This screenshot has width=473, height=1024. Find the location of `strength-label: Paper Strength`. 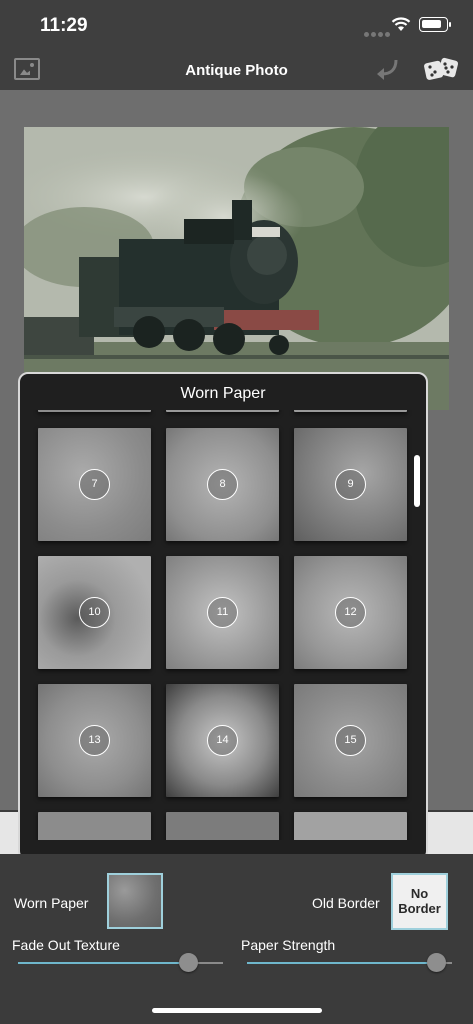

strength-label: Paper Strength is located at coordinates (288, 945).